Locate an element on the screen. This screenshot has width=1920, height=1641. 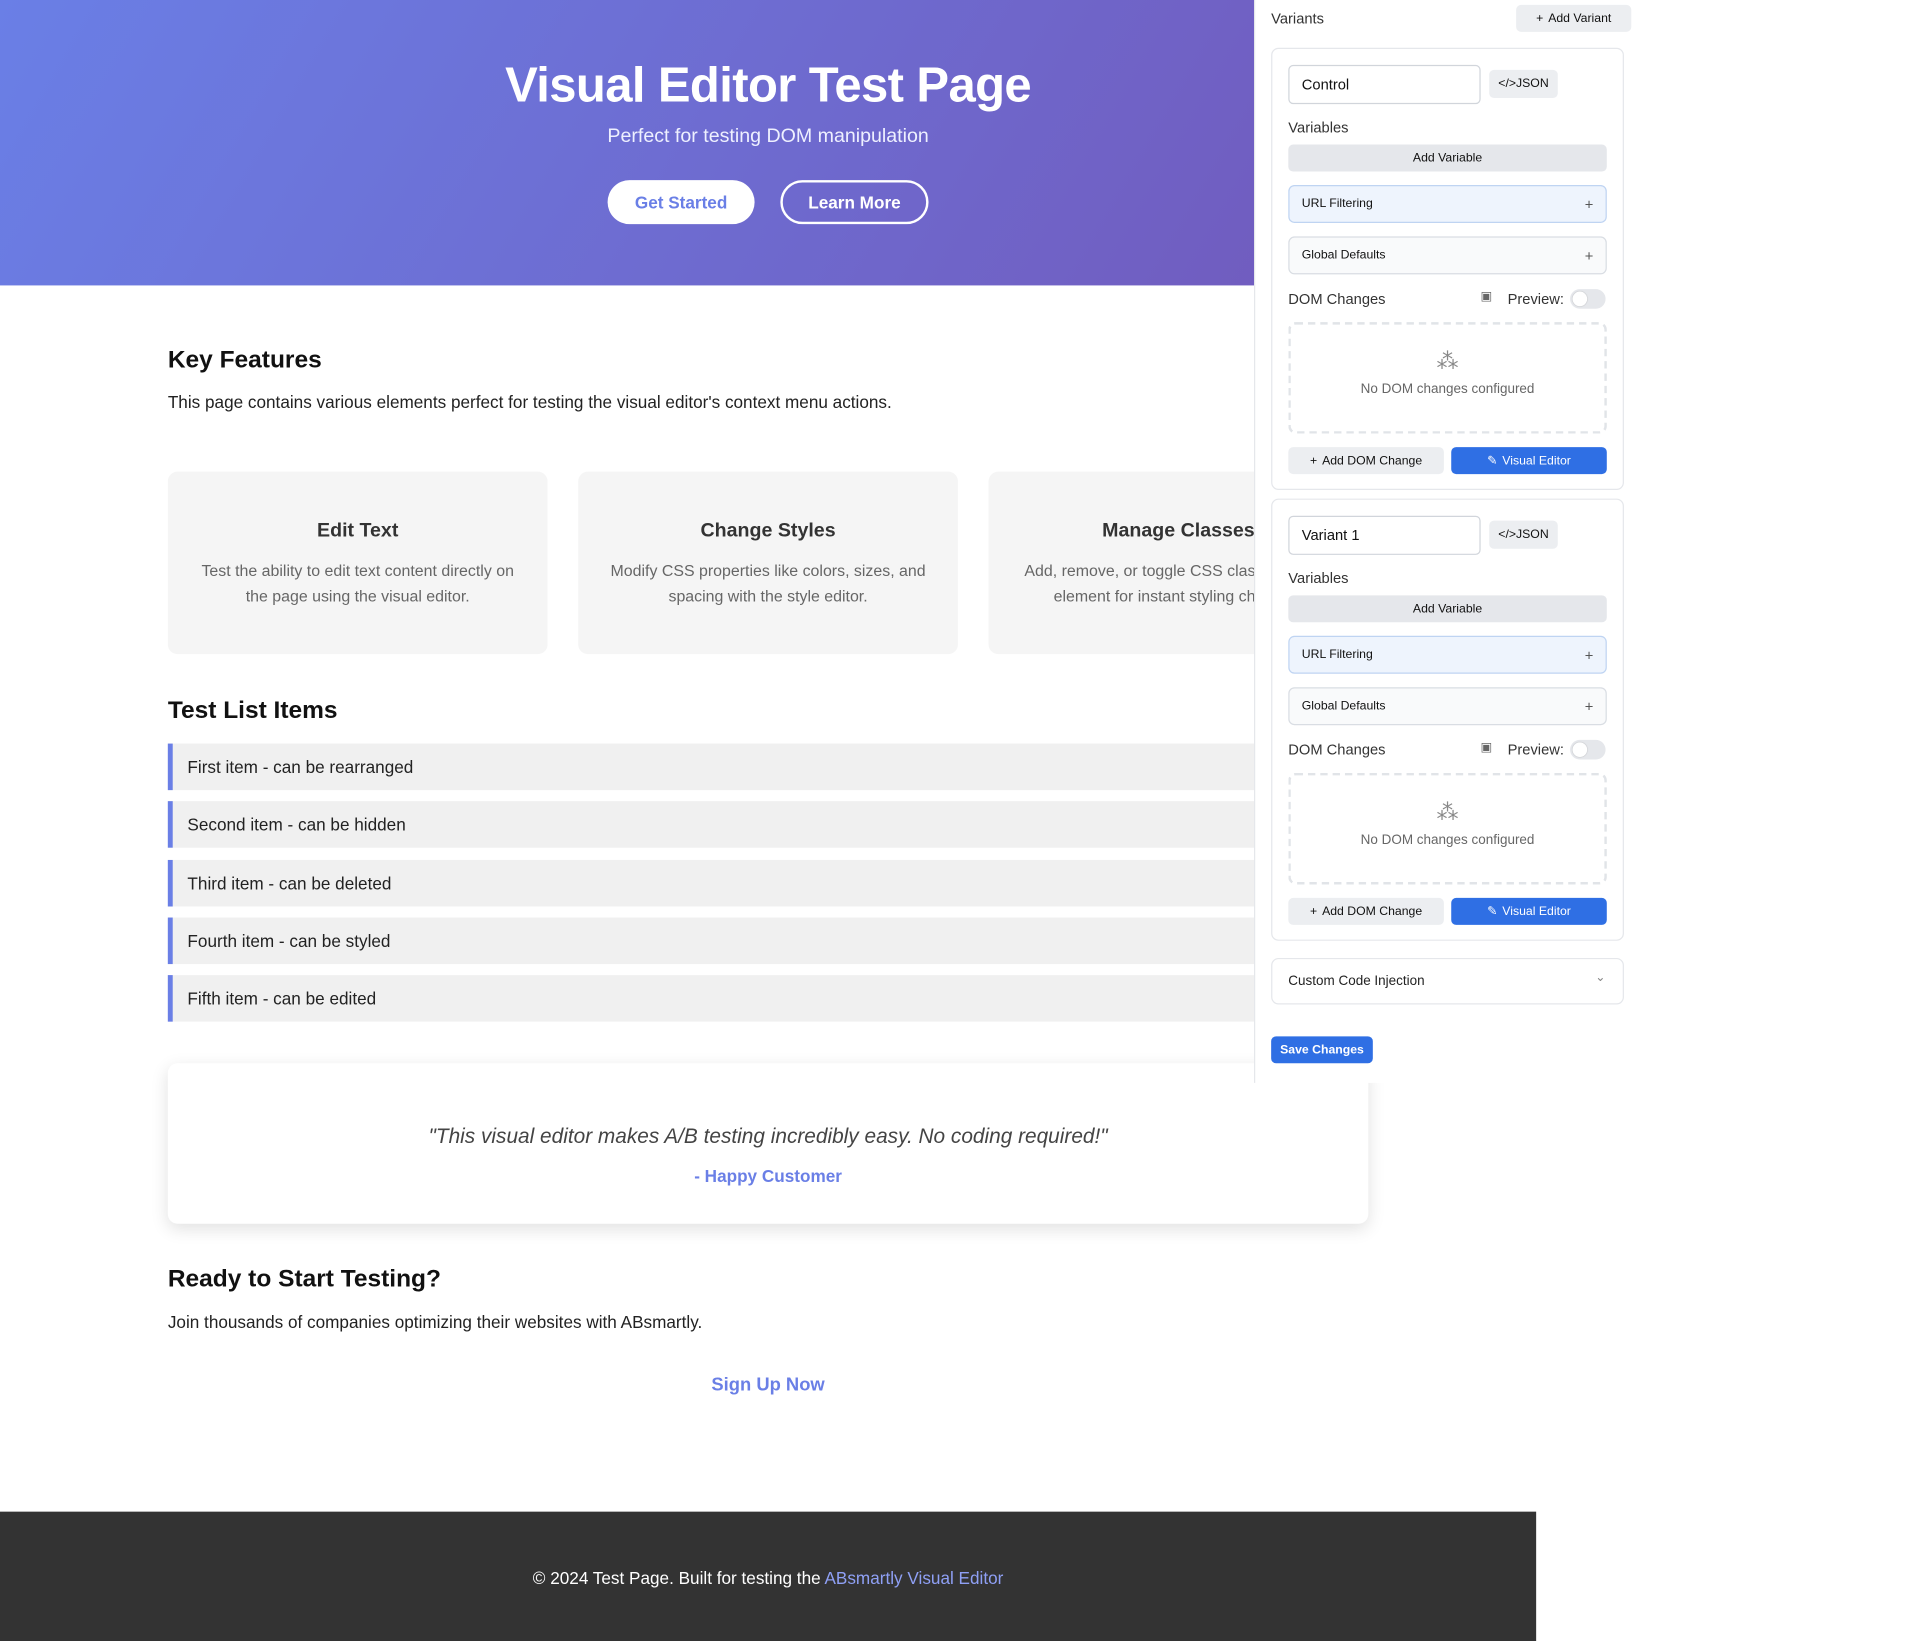
add-variant-label: Add Variant is located at coordinates (1580, 18).